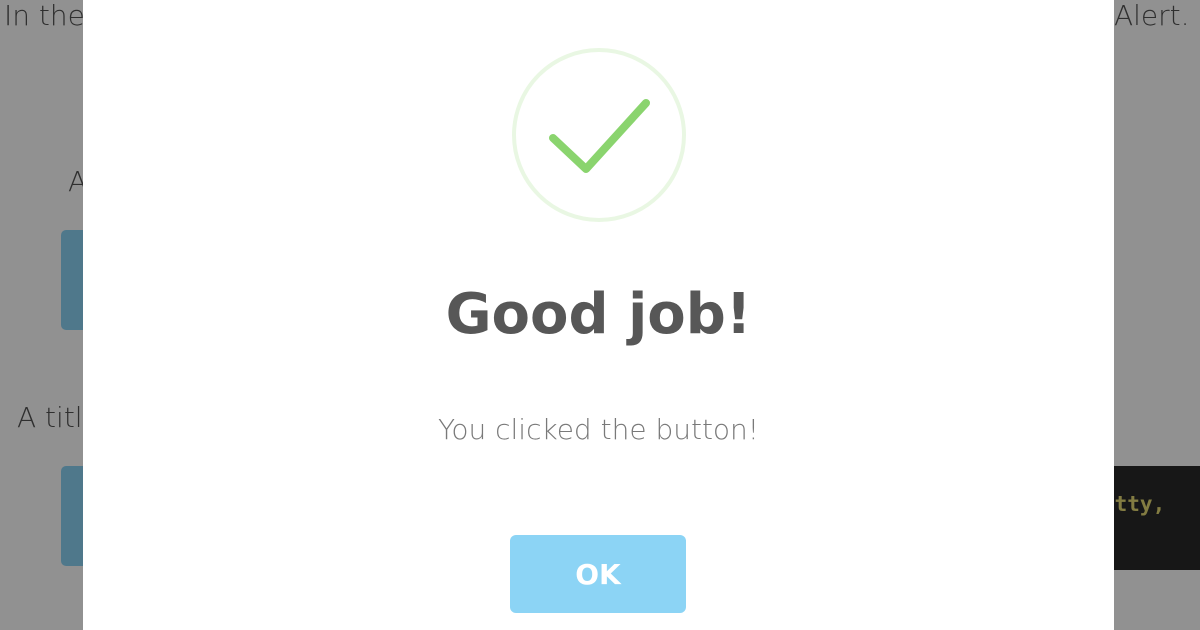 This screenshot has height=630, width=1200. Describe the element at coordinates (598, 574) in the screenshot. I see `ok-button: OK` at that location.